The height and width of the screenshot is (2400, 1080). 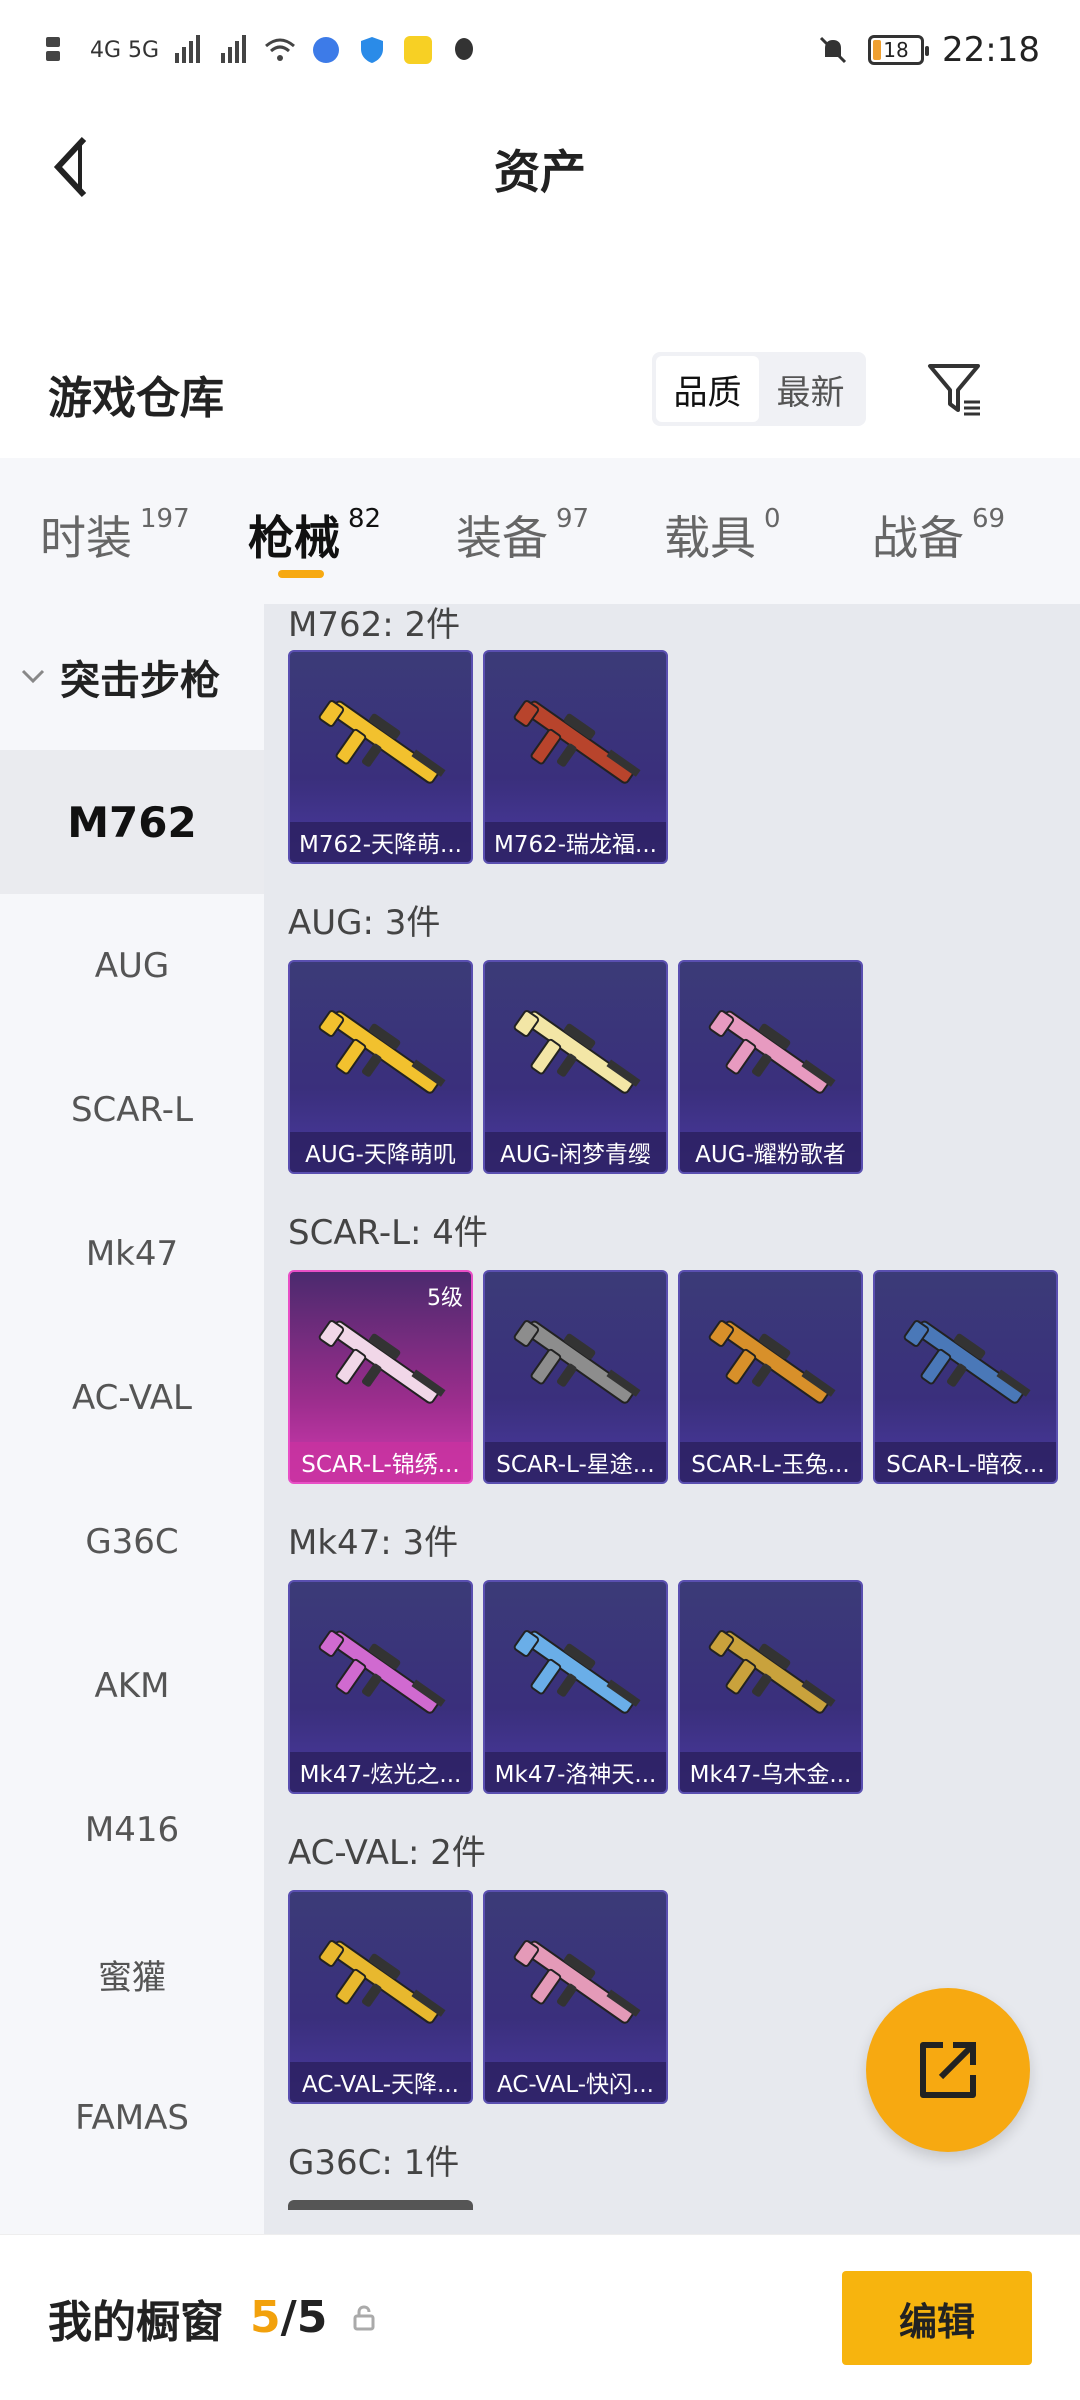 I want to click on tab-equipment: 装备 97, so click(x=560, y=531).